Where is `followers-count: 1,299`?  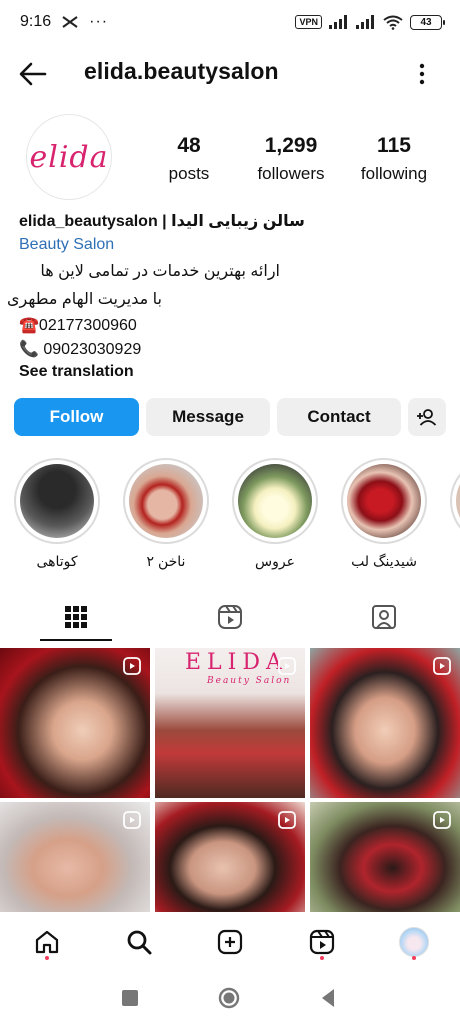 followers-count: 1,299 is located at coordinates (291, 145).